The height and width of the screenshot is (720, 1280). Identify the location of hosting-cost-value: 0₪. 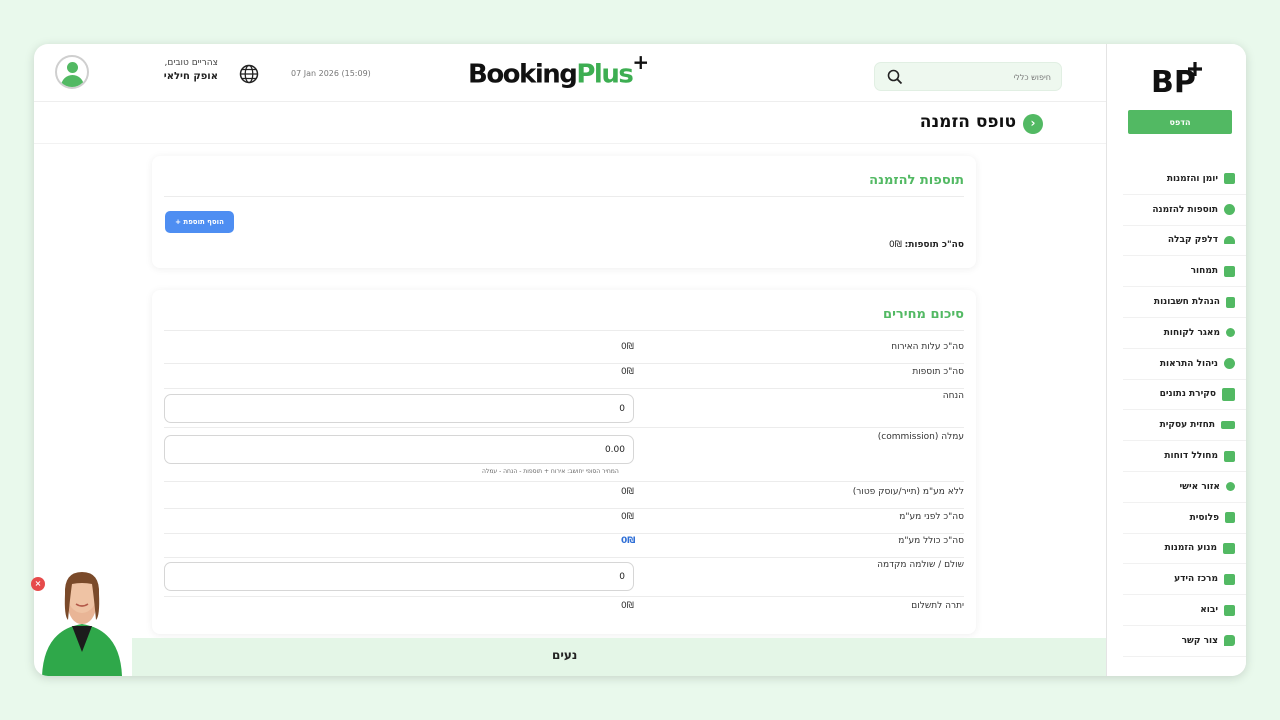
(627, 347).